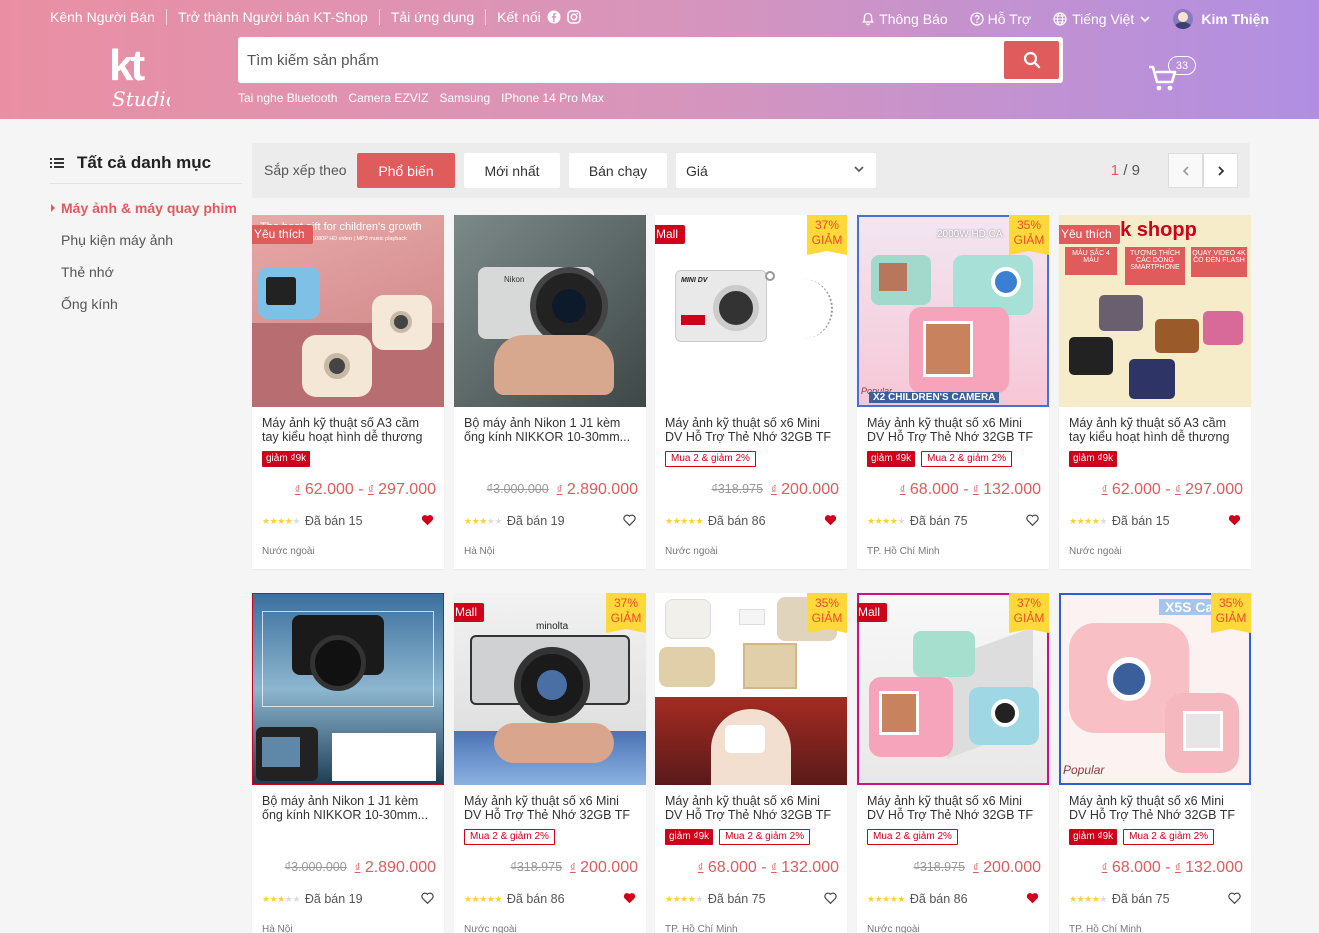 The image size is (1319, 933). What do you see at coordinates (146, 240) in the screenshot?
I see `category-item-accessories: Phụ kiện máy ảnh` at bounding box center [146, 240].